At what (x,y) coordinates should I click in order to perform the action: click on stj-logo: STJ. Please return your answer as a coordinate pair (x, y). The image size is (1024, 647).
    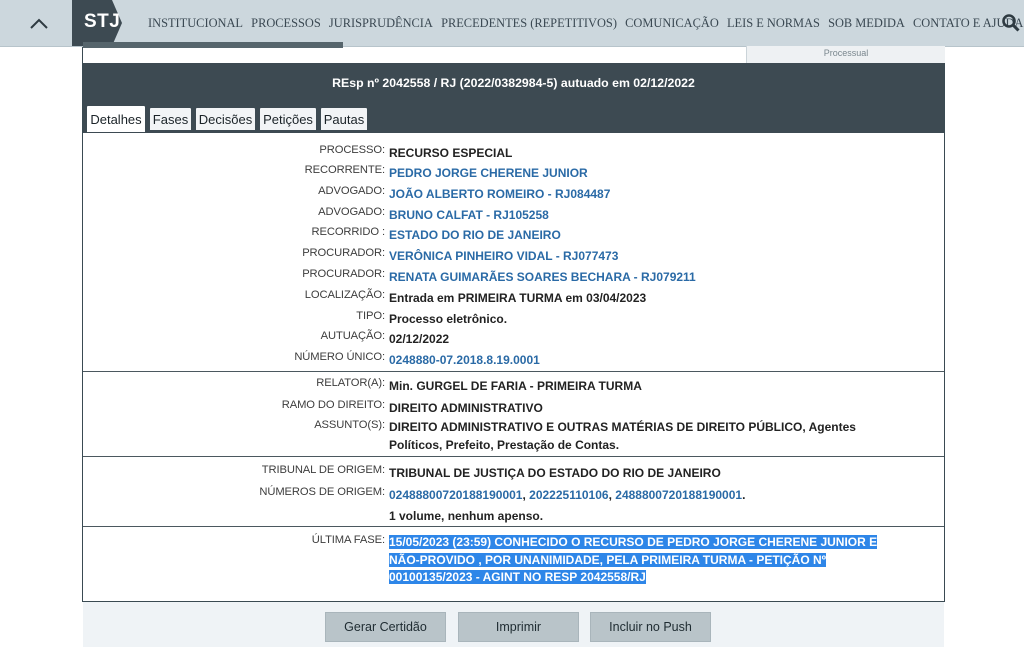
    Looking at the image, I should click on (97, 23).